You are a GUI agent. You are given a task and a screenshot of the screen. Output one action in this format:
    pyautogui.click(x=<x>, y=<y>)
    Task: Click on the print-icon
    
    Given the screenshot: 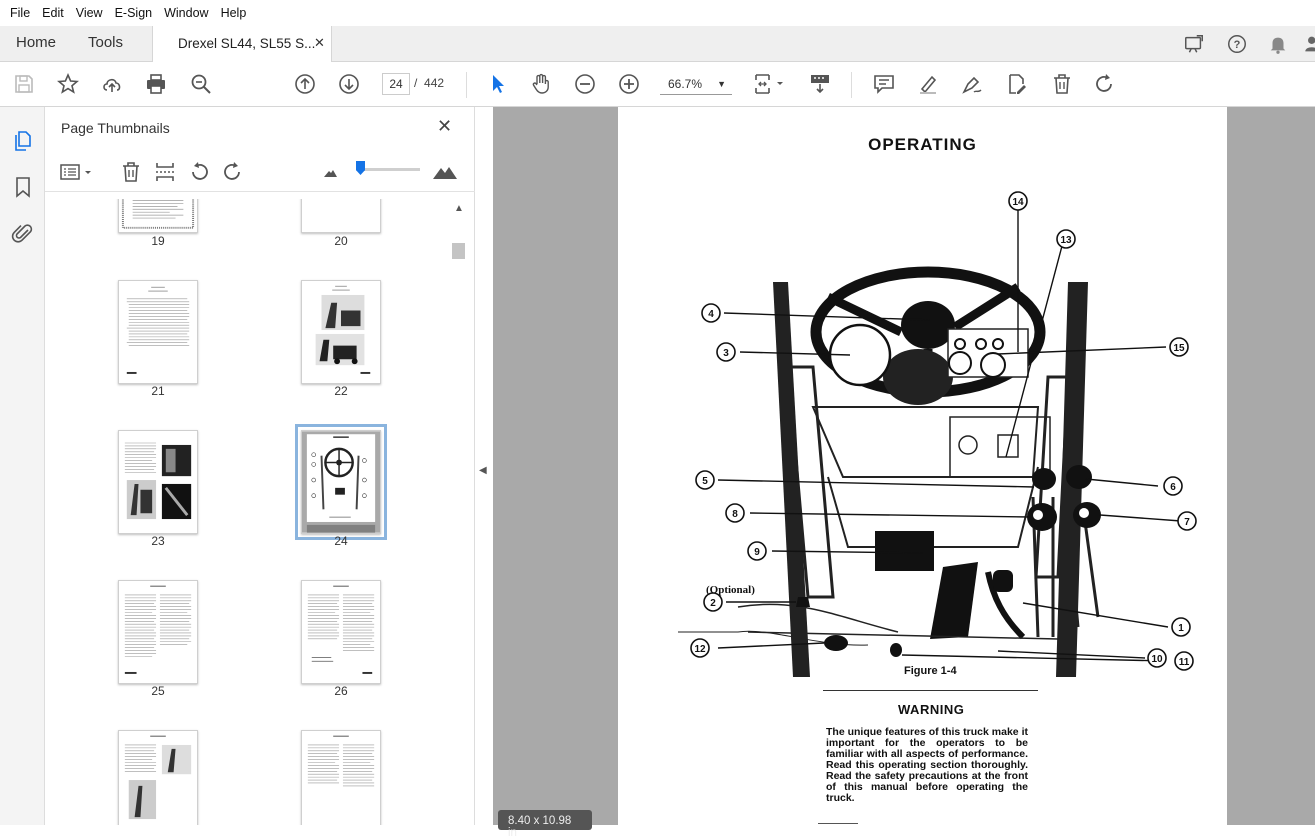 What is the action you would take?
    pyautogui.click(x=156, y=84)
    